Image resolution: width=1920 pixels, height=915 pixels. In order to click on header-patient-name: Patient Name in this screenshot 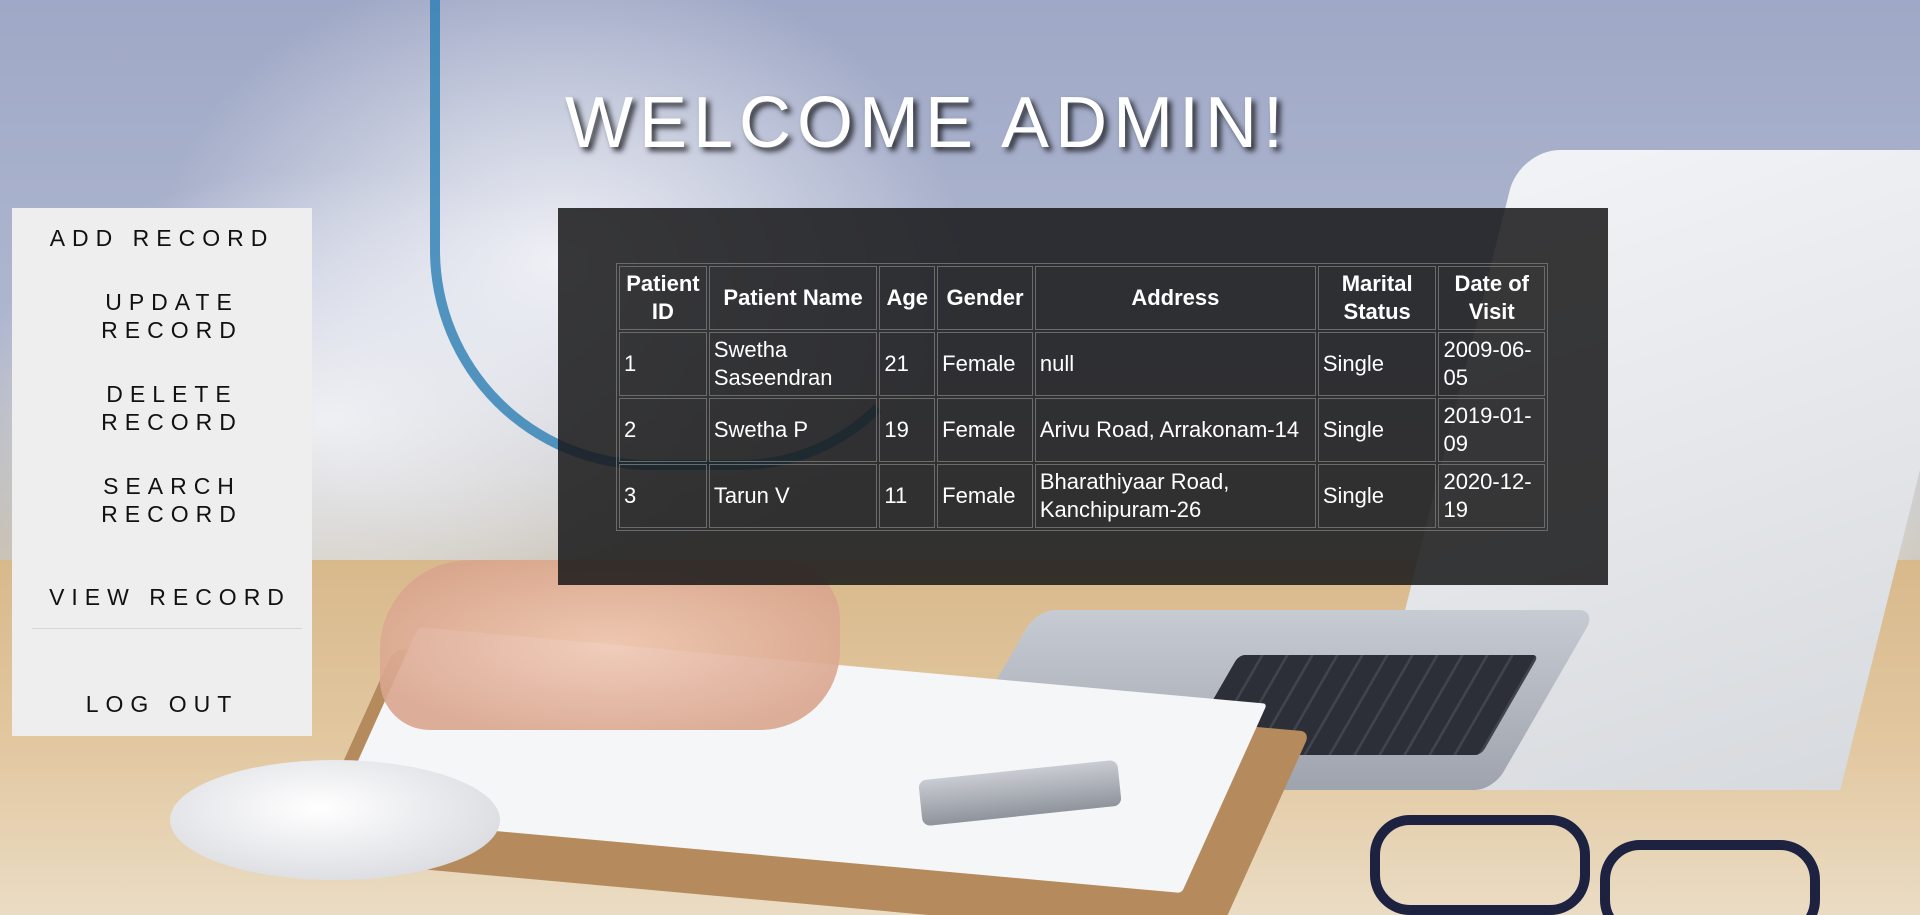, I will do `click(793, 298)`.